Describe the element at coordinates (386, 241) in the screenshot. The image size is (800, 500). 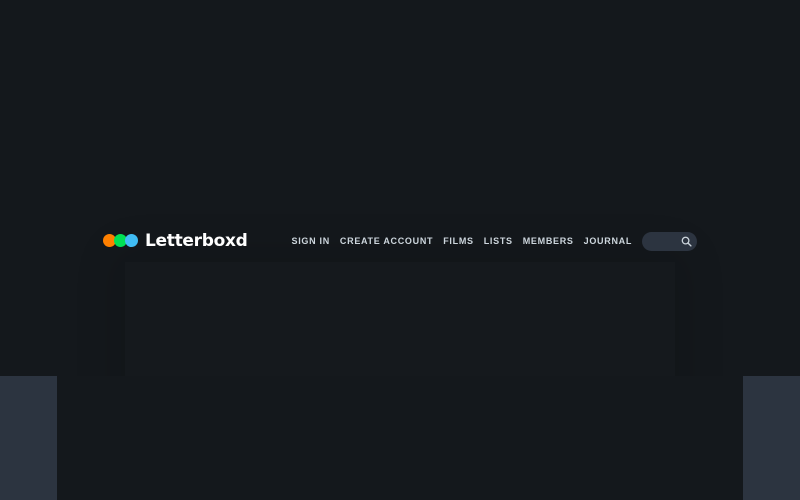
I see `nav-create-account: CREATE ACCOUNT` at that location.